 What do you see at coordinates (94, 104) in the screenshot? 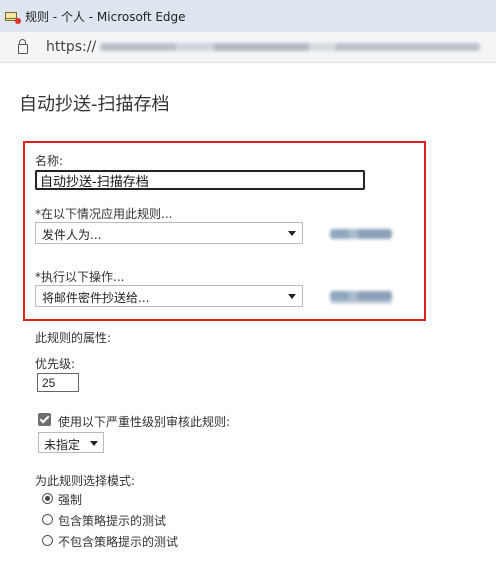
I see `page-title: 自动抄送-扫描存档` at bounding box center [94, 104].